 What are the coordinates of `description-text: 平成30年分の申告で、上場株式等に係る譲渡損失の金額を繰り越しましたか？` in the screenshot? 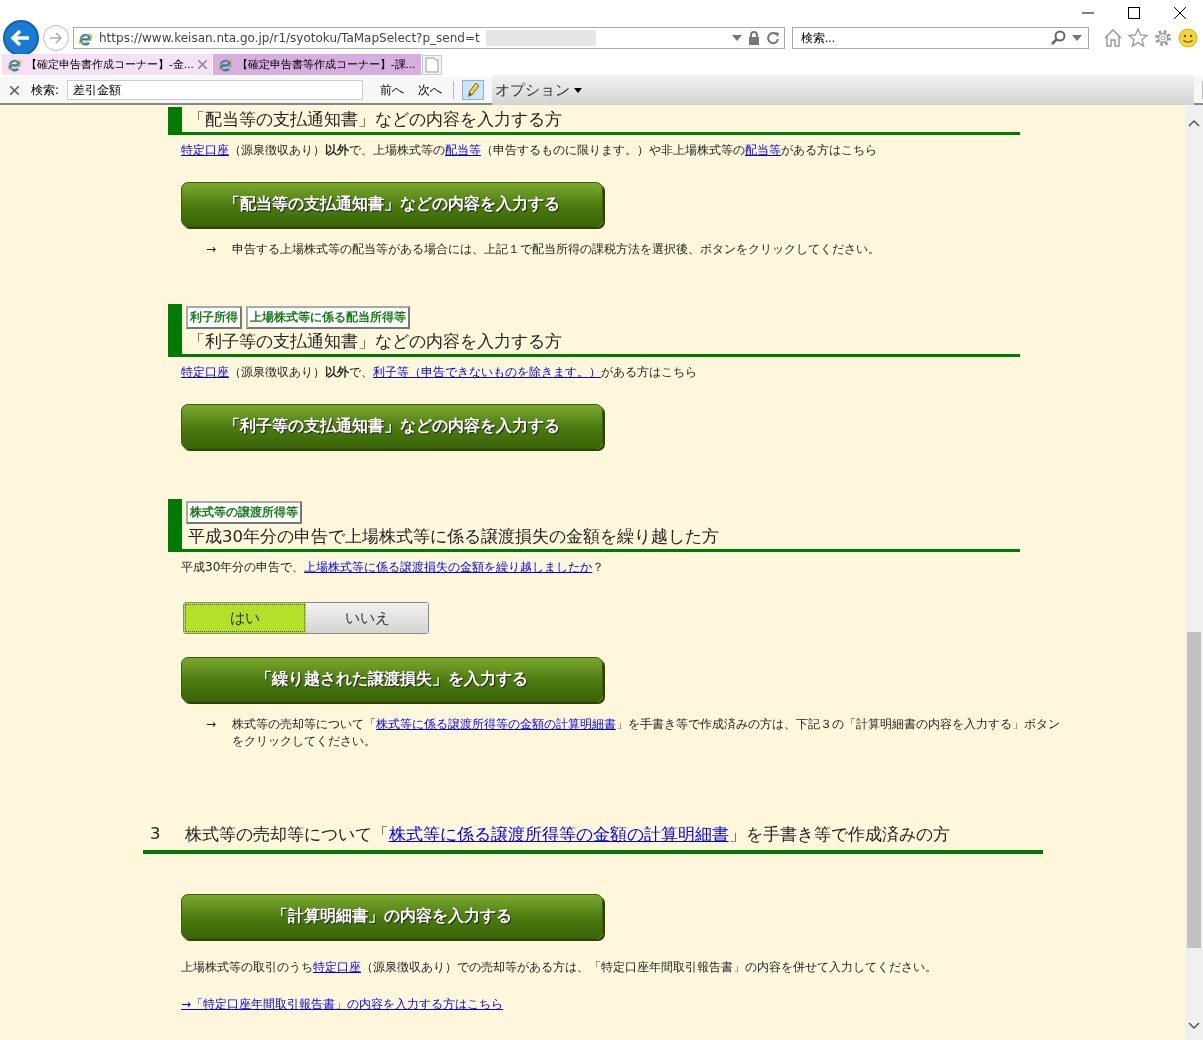 It's located at (393, 567).